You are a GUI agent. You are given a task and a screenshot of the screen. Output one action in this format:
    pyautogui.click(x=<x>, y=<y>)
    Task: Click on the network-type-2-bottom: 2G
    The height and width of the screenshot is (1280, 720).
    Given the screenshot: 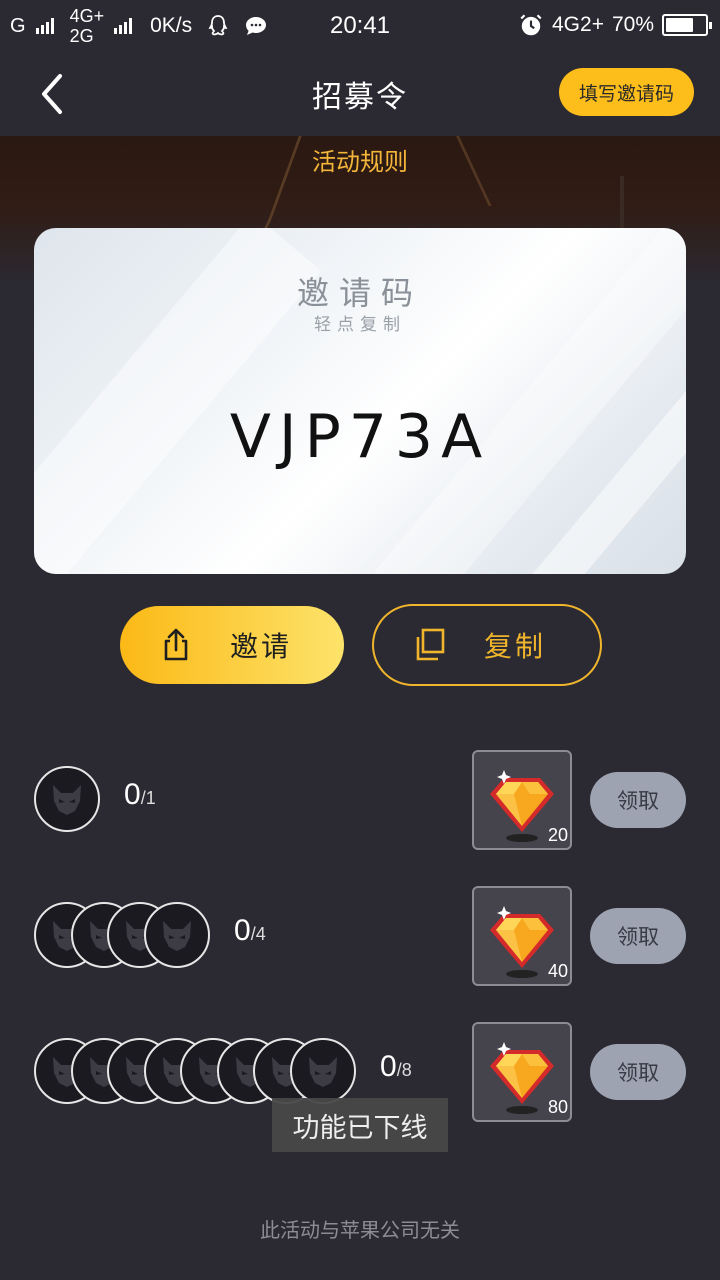 What is the action you would take?
    pyautogui.click(x=81, y=36)
    